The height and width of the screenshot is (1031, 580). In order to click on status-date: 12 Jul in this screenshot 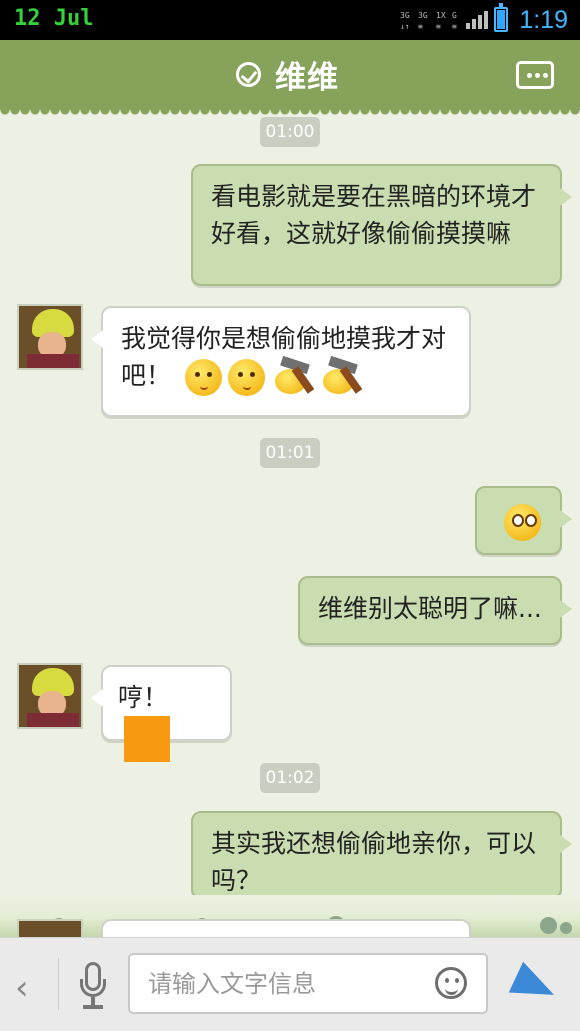, I will do `click(54, 18)`.